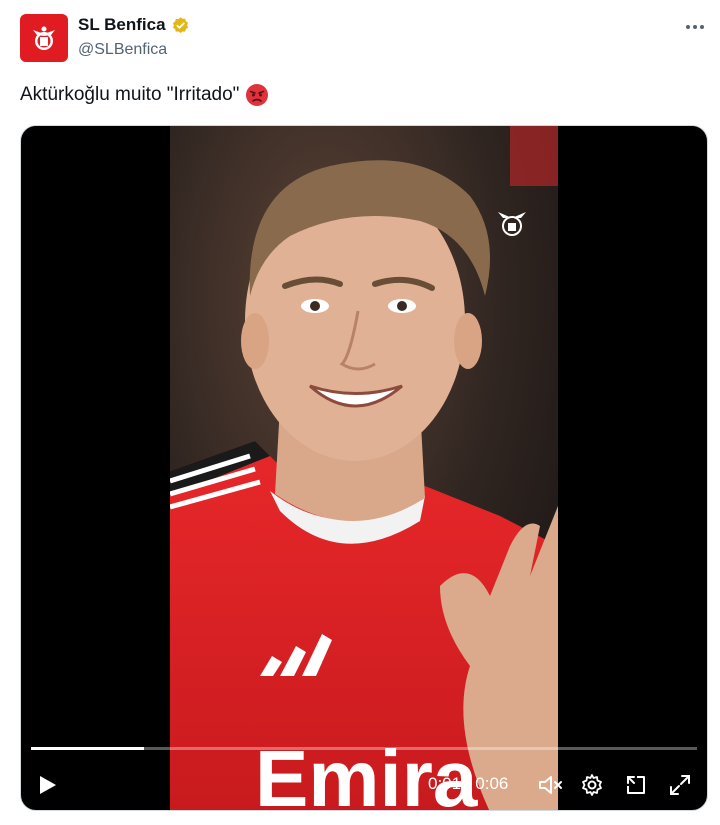 This screenshot has width=720, height=825. Describe the element at coordinates (364, 748) in the screenshot. I see `video-progress-bar` at that location.